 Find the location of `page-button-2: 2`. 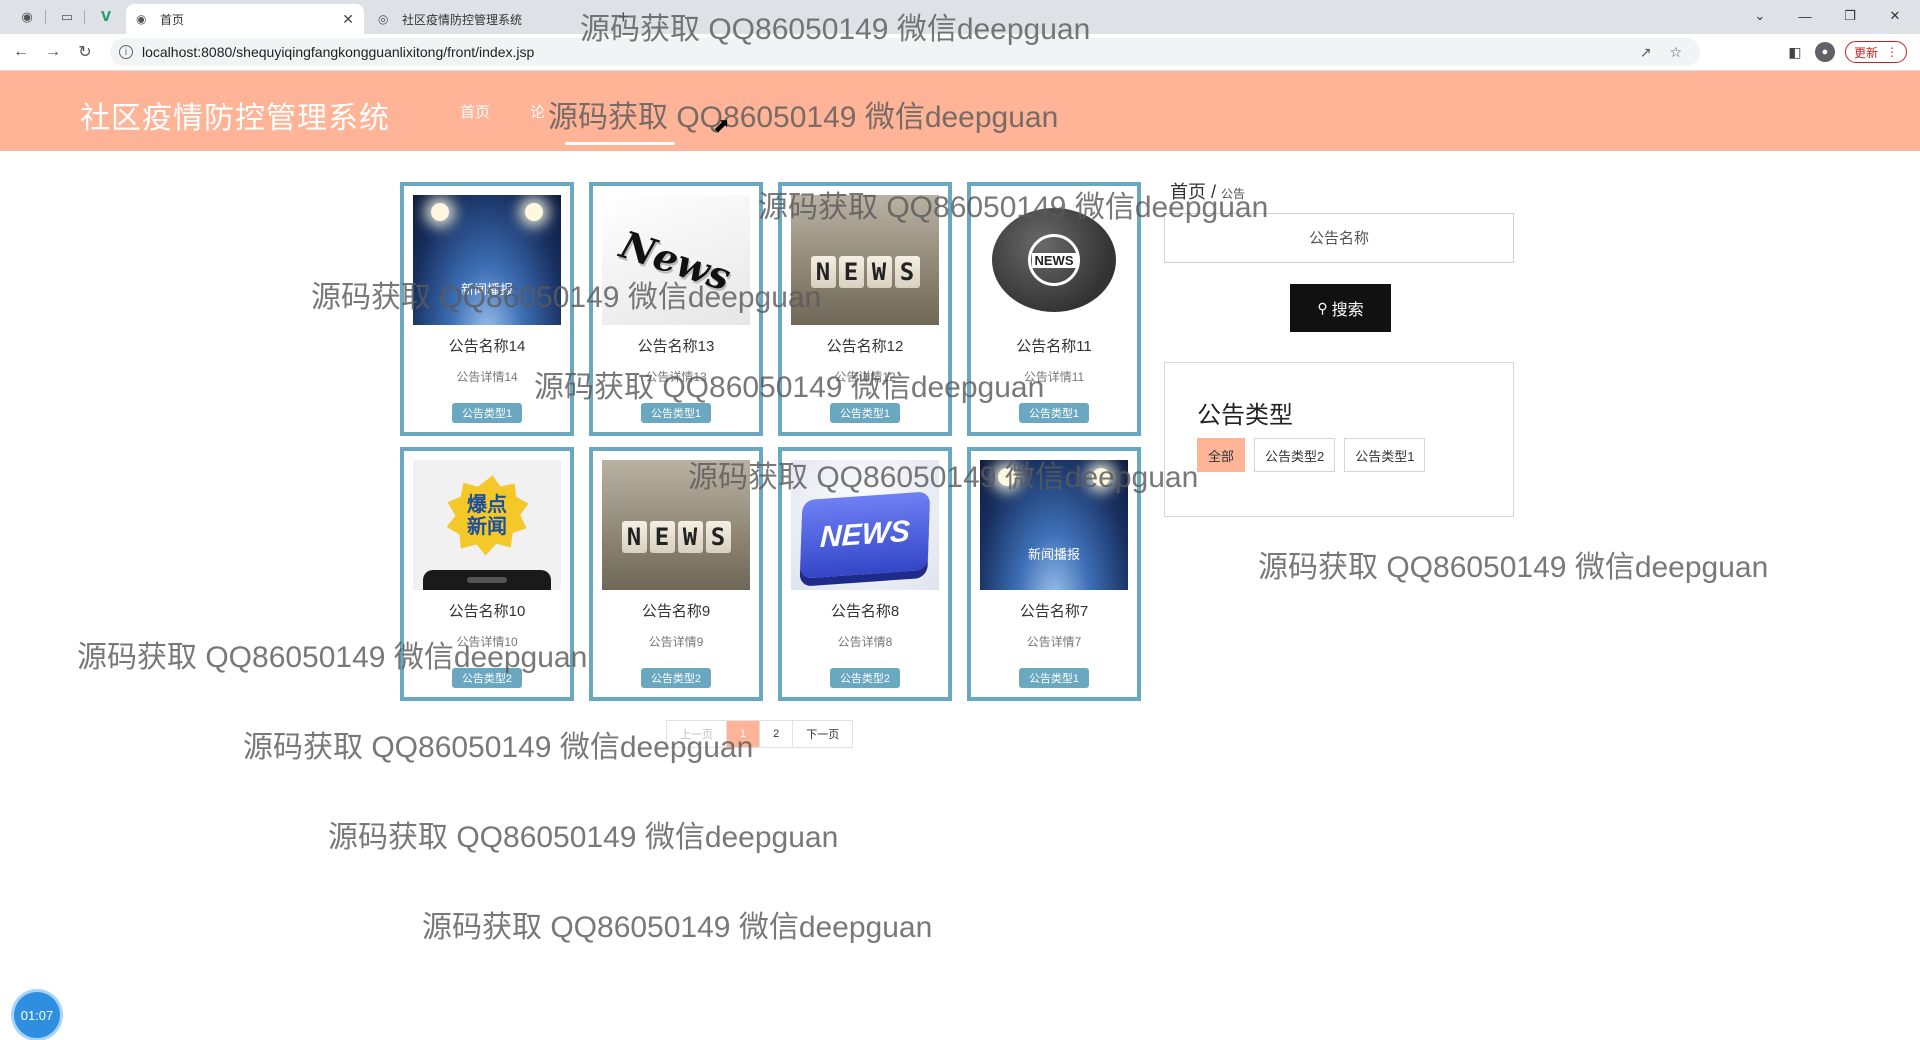

page-button-2: 2 is located at coordinates (777, 734).